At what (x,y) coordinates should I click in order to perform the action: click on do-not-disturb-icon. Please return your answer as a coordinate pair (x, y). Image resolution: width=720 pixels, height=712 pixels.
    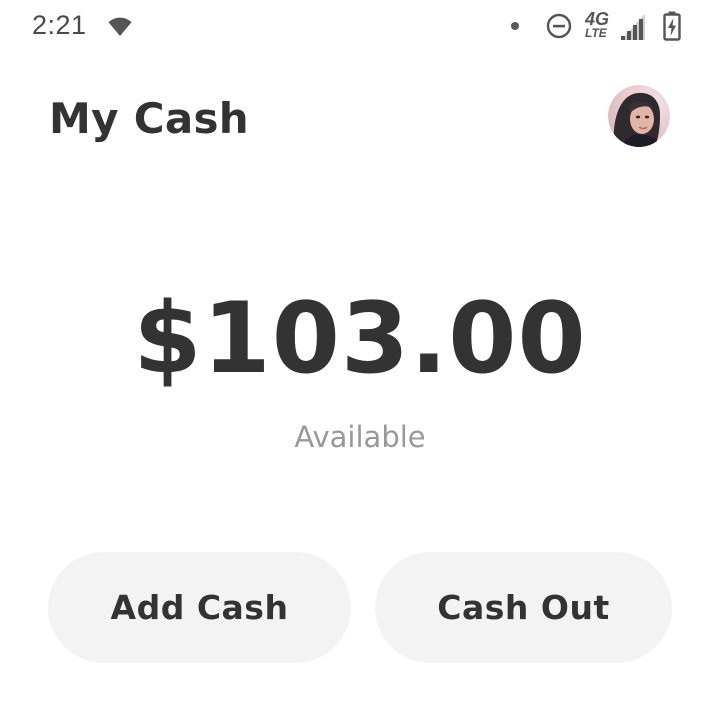
    Looking at the image, I should click on (559, 26).